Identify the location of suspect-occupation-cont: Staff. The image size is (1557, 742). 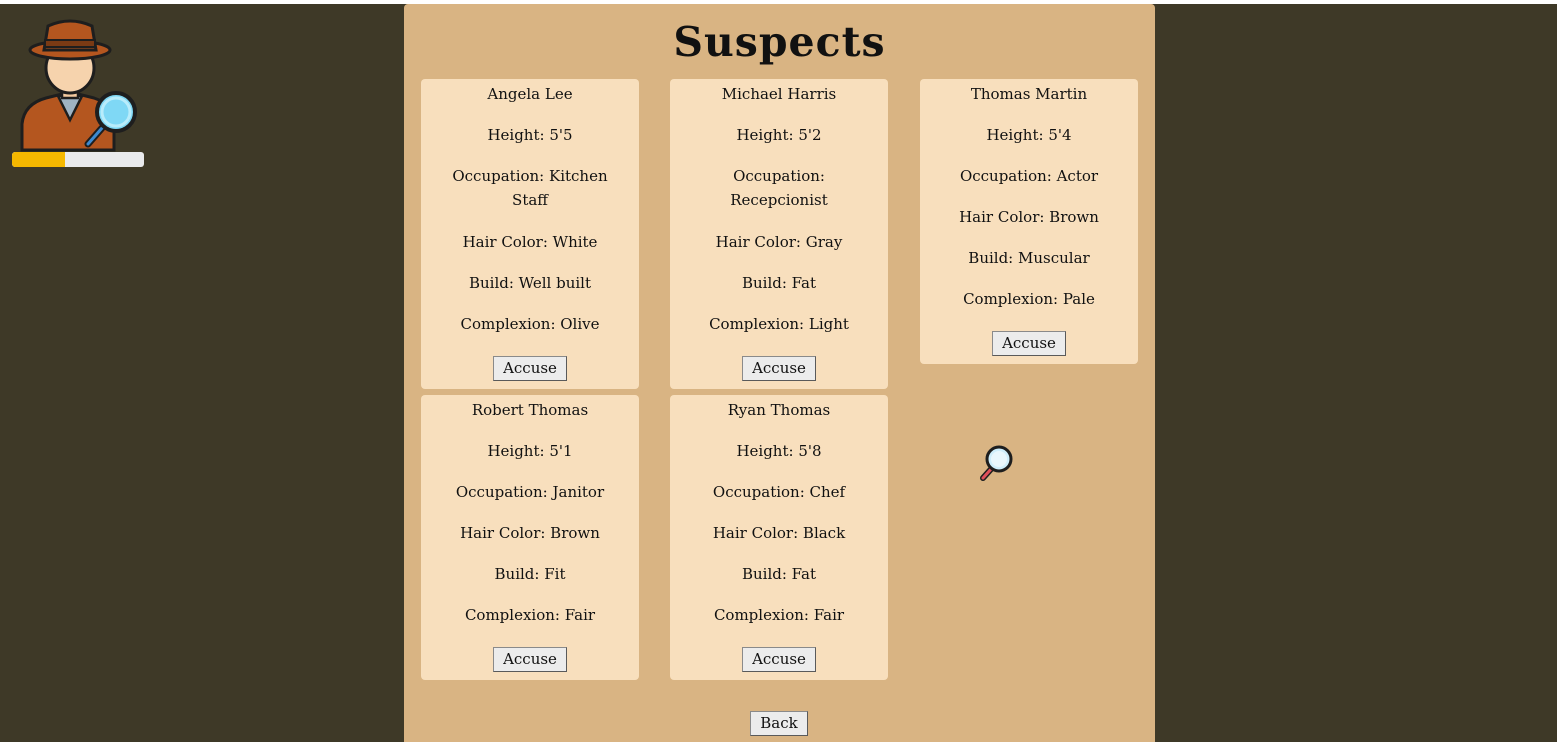
(530, 200).